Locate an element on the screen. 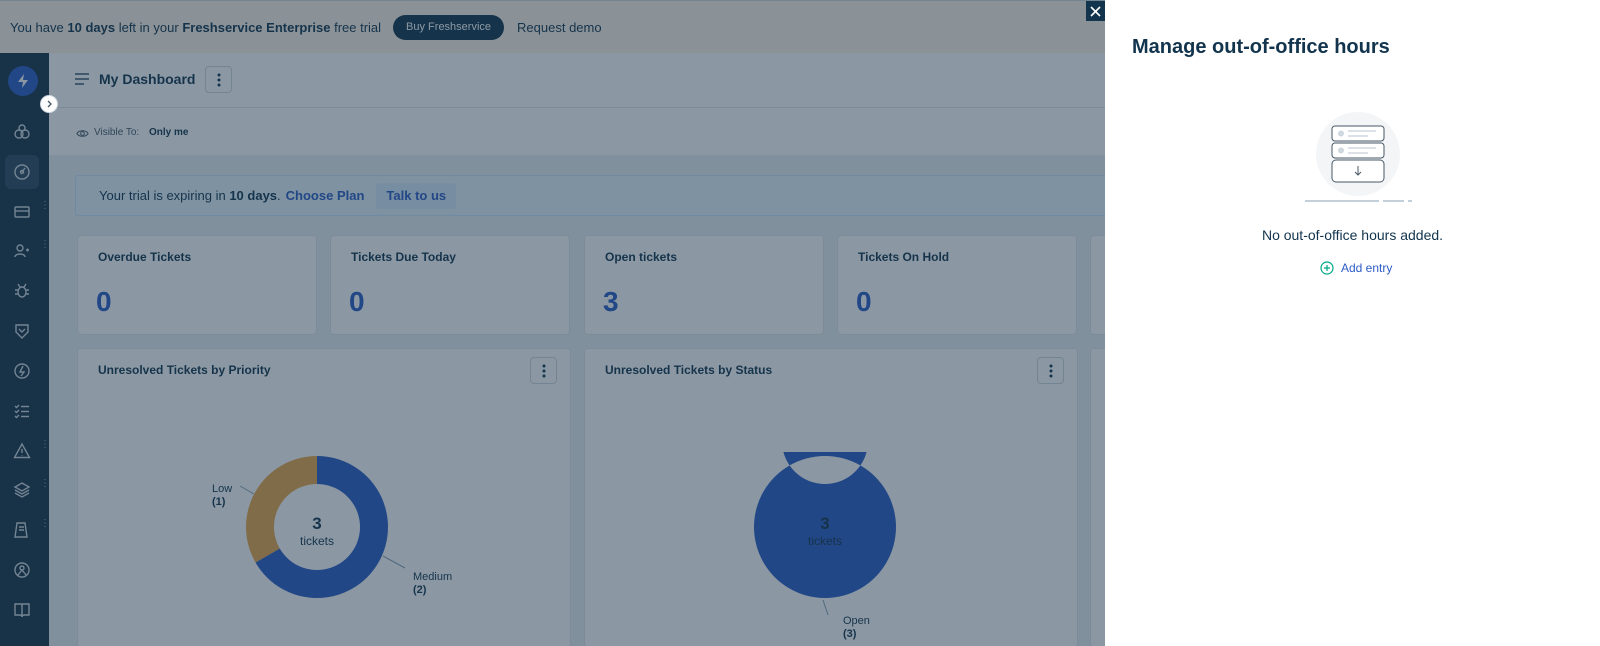  nav-expand-toggle is located at coordinates (49, 104).